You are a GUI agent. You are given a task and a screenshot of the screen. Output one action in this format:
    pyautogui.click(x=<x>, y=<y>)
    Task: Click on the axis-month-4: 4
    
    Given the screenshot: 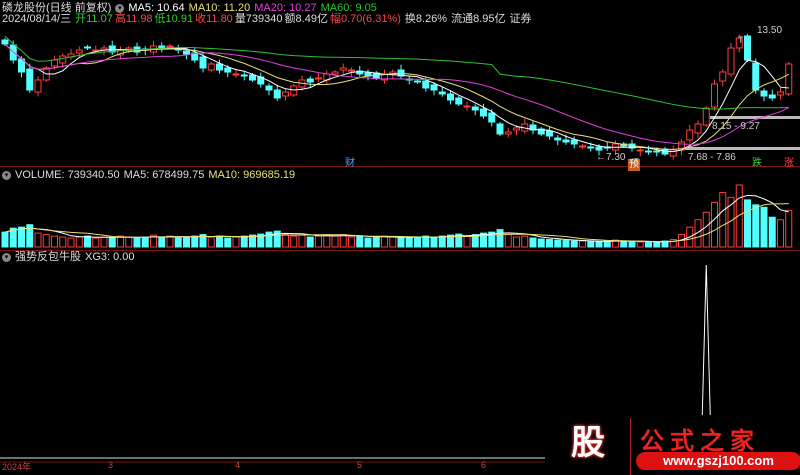 What is the action you would take?
    pyautogui.click(x=238, y=465)
    